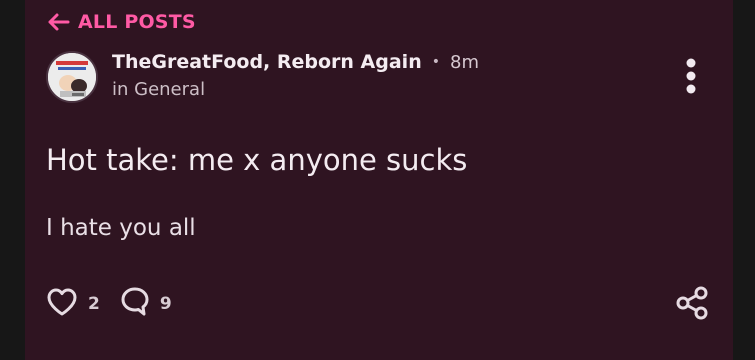 This screenshot has width=755, height=360. I want to click on comment-icon, so click(135, 304).